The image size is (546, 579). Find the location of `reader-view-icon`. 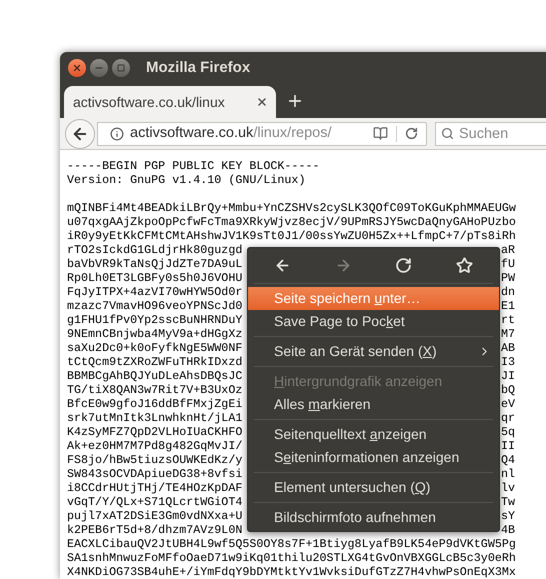

reader-view-icon is located at coordinates (380, 133).